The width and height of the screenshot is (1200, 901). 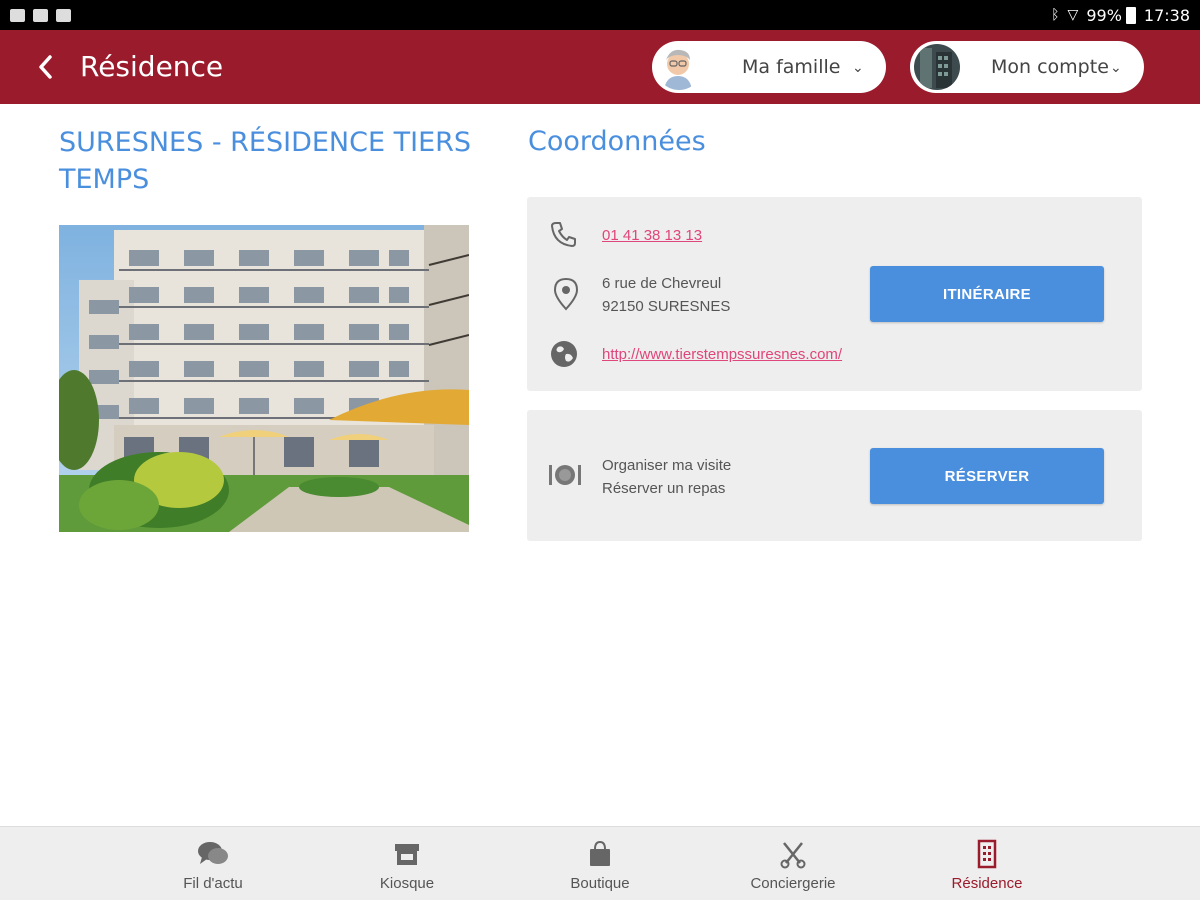 What do you see at coordinates (63, 15) in the screenshot?
I see `photo-notification-icon` at bounding box center [63, 15].